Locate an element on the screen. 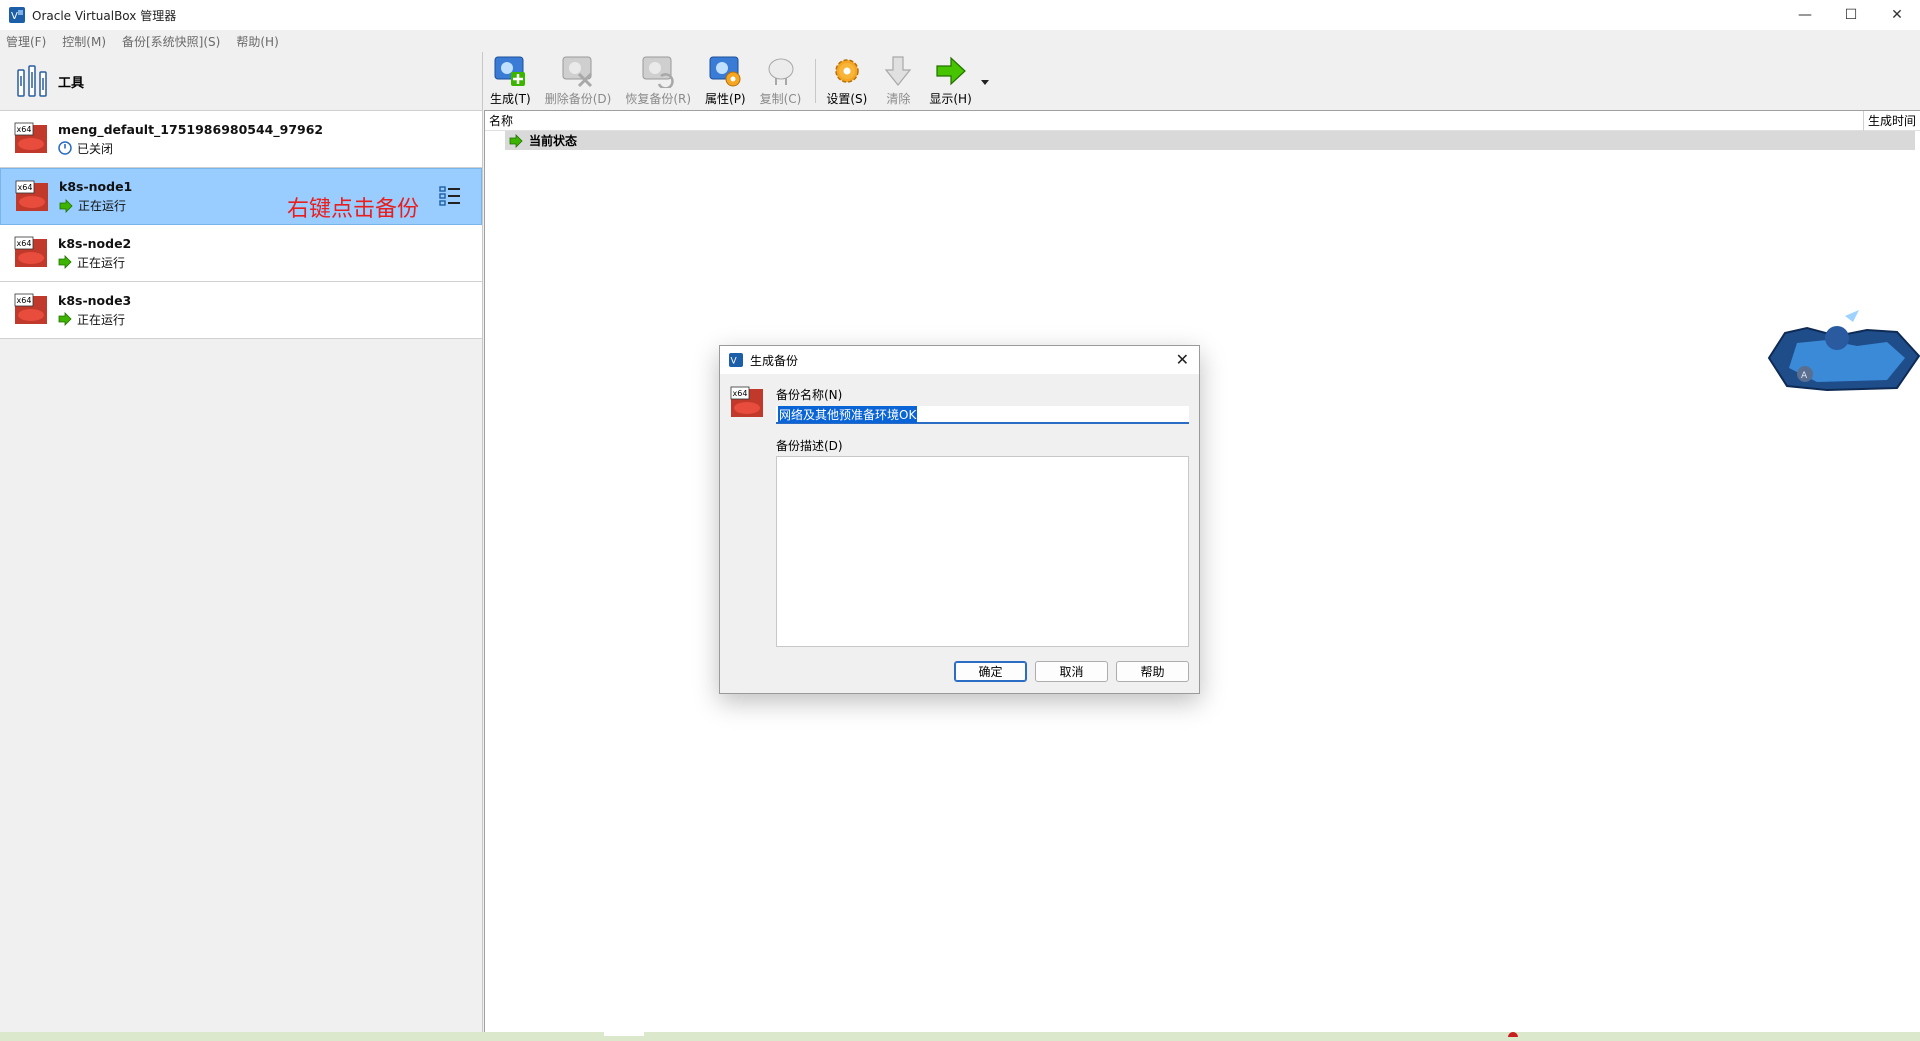 Image resolution: width=1920 pixels, height=1041 pixels. snapshot-name-label: 备份名称(N) is located at coordinates (809, 395).